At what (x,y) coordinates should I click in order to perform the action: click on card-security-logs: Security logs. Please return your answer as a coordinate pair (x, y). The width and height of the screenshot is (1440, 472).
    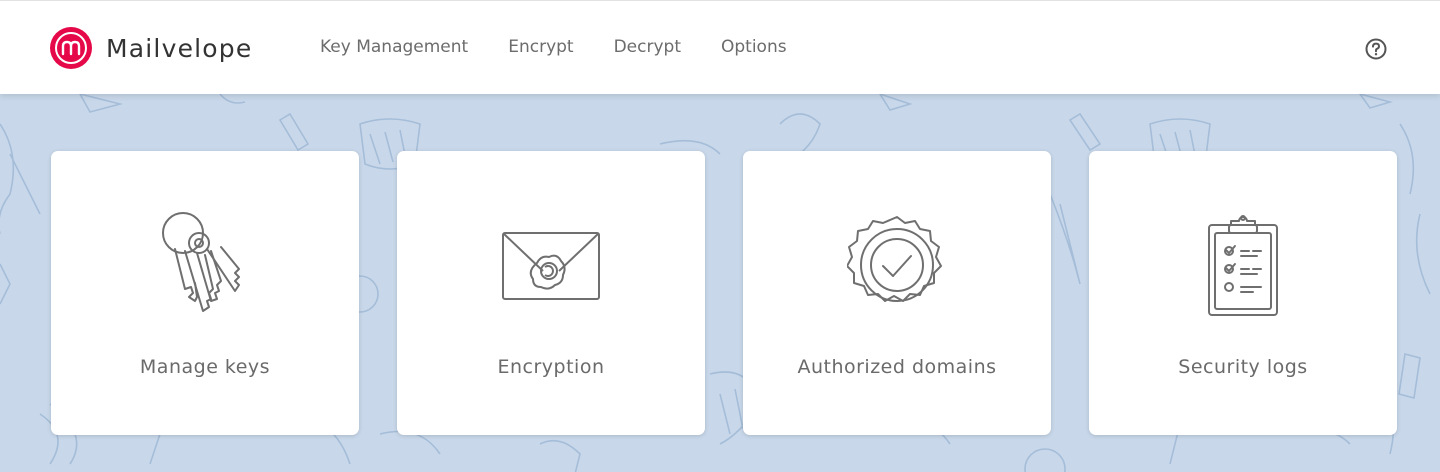
    Looking at the image, I should click on (1243, 293).